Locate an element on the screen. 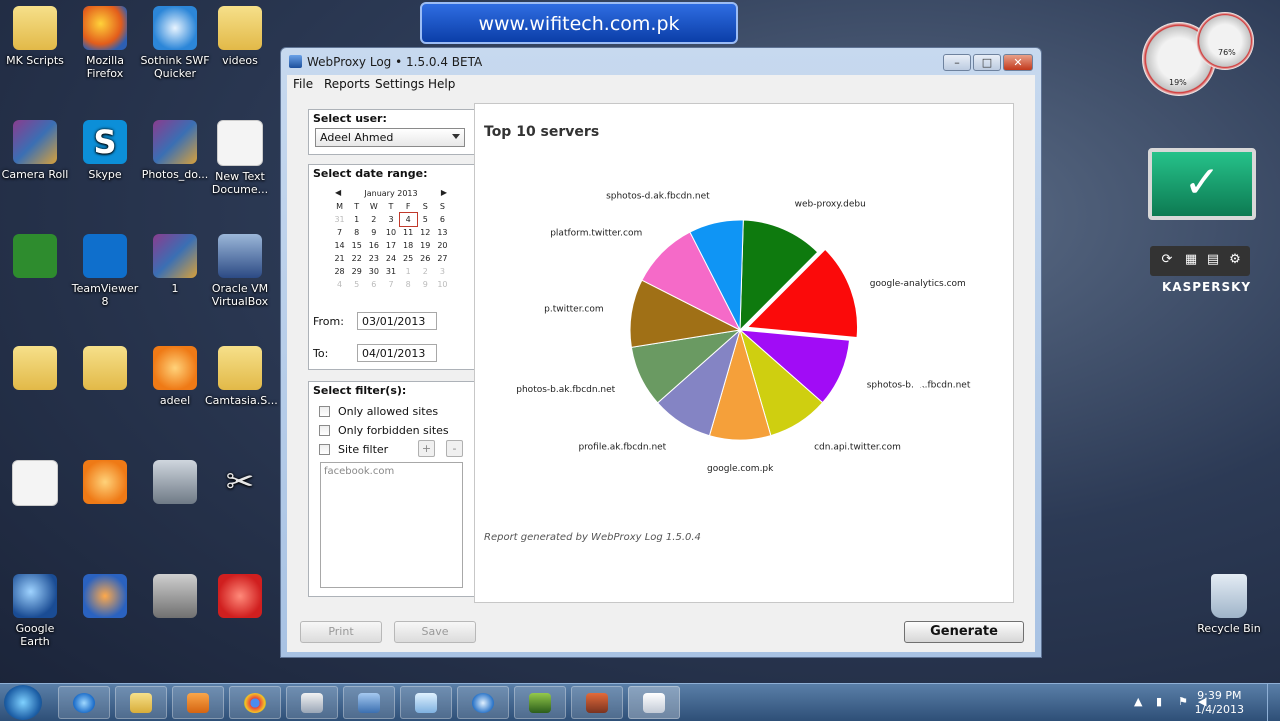  desktop-icon: Google Earth is located at coordinates (35, 611).